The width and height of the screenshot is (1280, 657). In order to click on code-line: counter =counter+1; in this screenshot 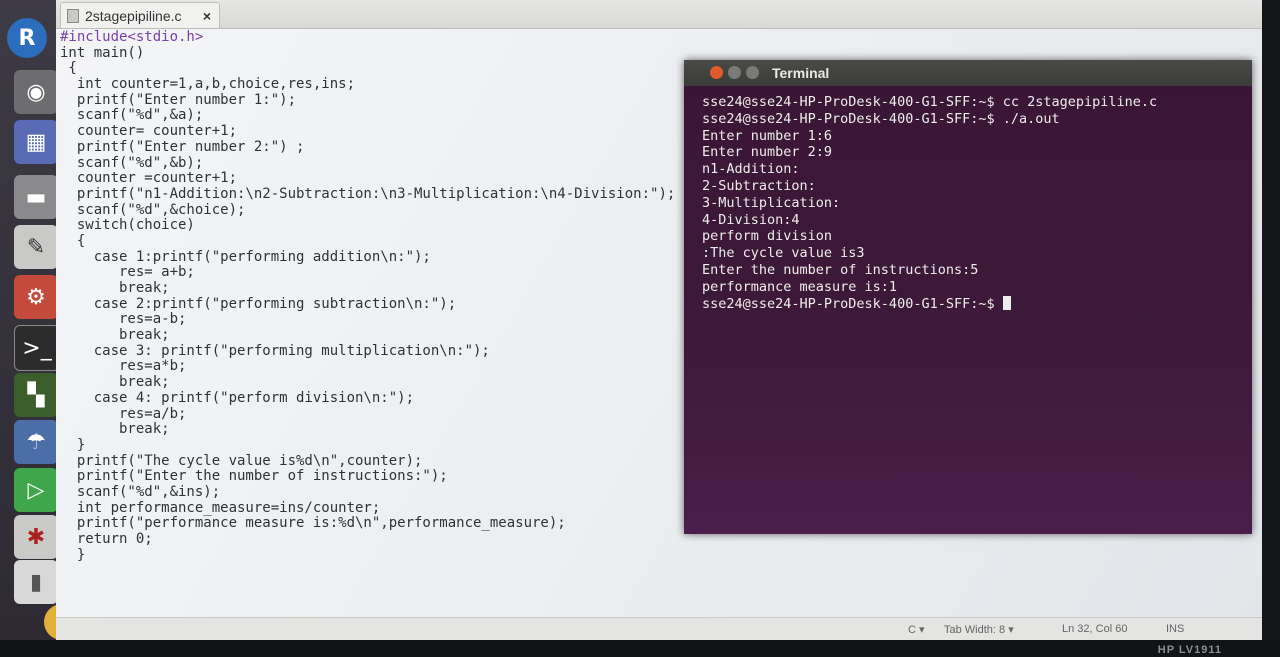, I will do `click(149, 178)`.